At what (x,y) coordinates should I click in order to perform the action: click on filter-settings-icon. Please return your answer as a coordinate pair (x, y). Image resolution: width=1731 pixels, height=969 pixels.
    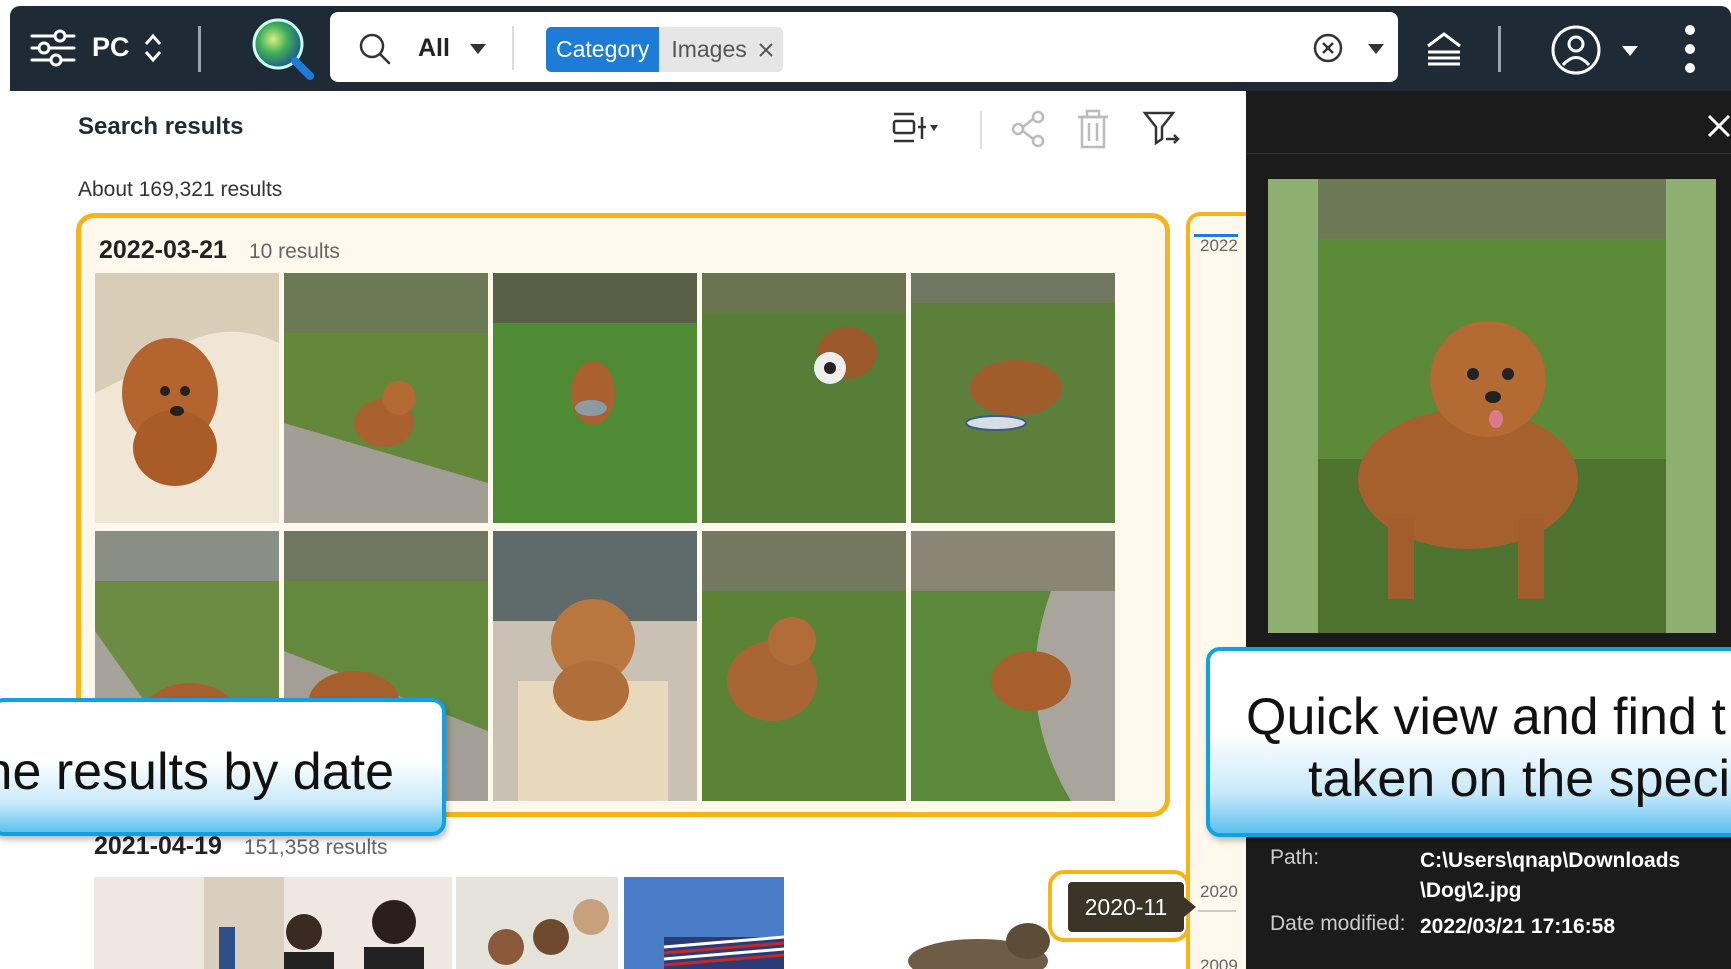
    Looking at the image, I should click on (53, 48).